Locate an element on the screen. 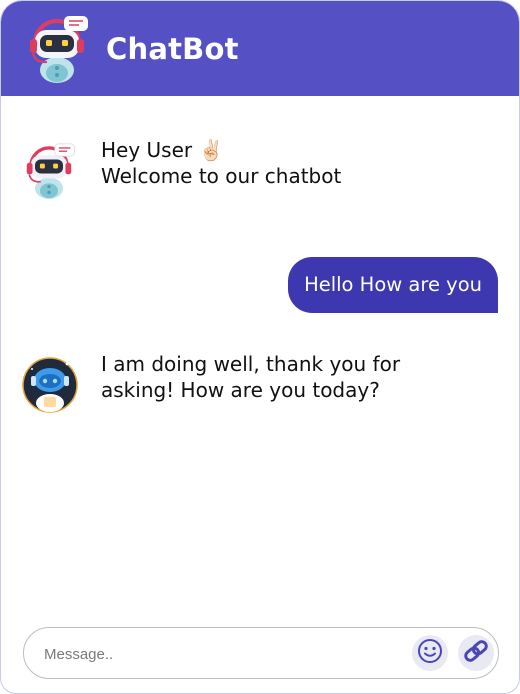 The height and width of the screenshot is (694, 520). message-composer is located at coordinates (261, 653).